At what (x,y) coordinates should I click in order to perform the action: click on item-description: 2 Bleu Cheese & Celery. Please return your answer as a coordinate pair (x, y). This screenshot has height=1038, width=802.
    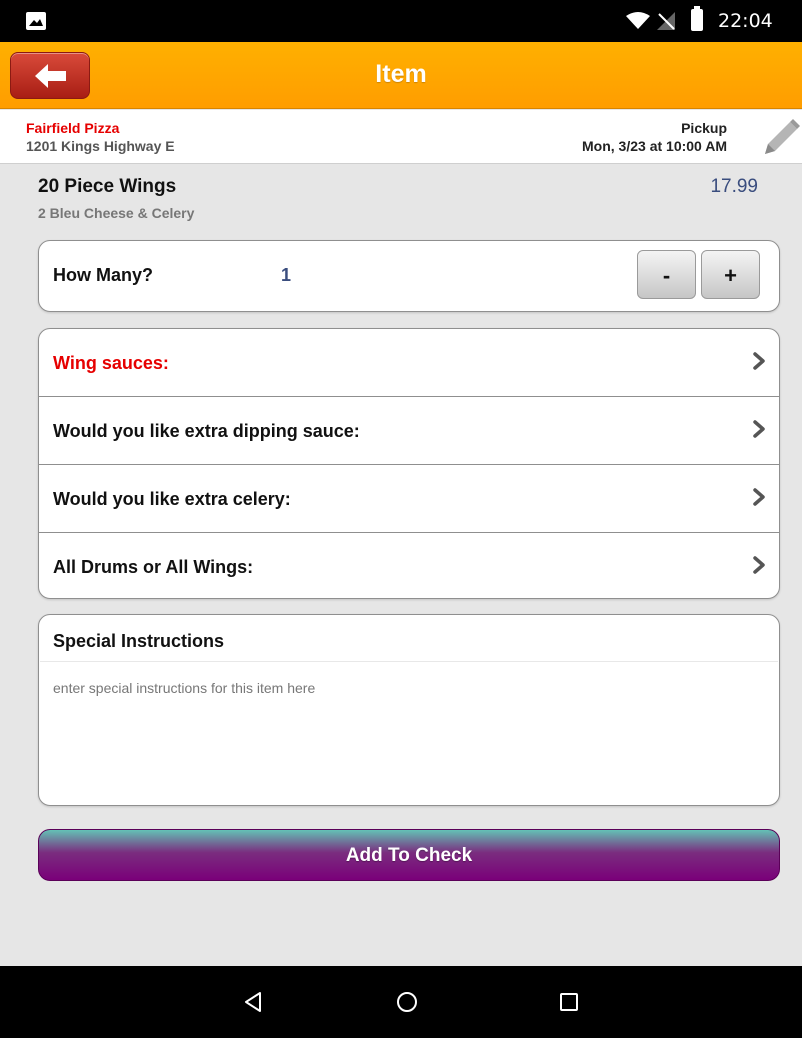
    Looking at the image, I should click on (116, 213).